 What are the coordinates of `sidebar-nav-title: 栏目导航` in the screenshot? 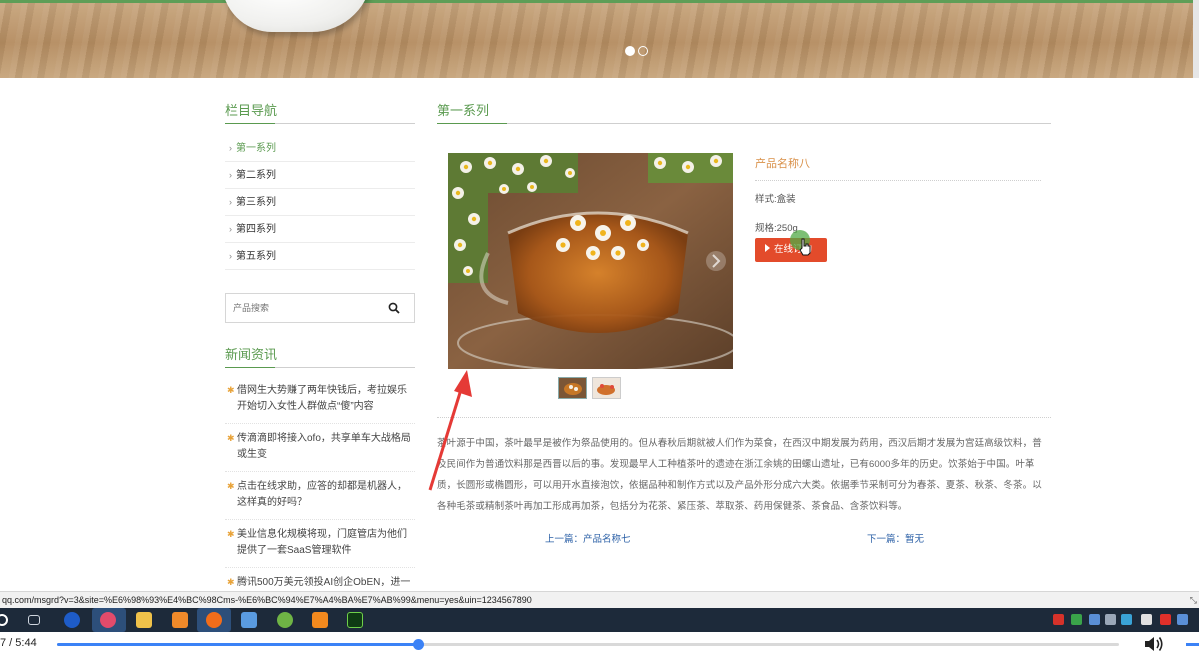 It's located at (320, 112).